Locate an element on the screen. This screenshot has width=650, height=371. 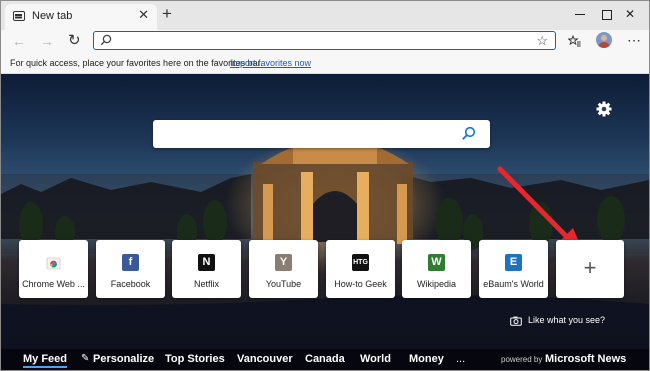
pencil-icon: ✎ is located at coordinates (85, 358).